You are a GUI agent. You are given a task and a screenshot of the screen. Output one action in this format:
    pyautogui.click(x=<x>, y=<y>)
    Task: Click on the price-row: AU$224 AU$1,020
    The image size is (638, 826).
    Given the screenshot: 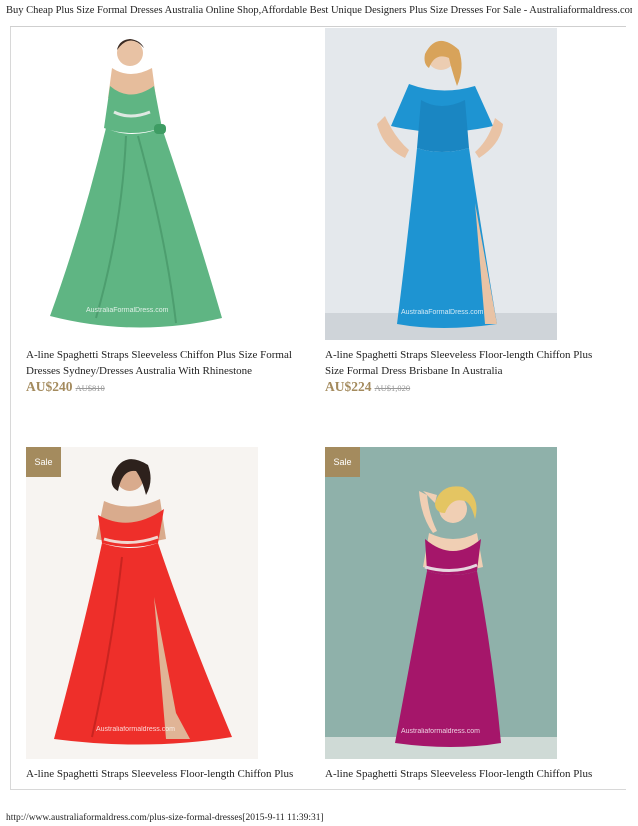 What is the action you would take?
    pyautogui.click(x=367, y=387)
    